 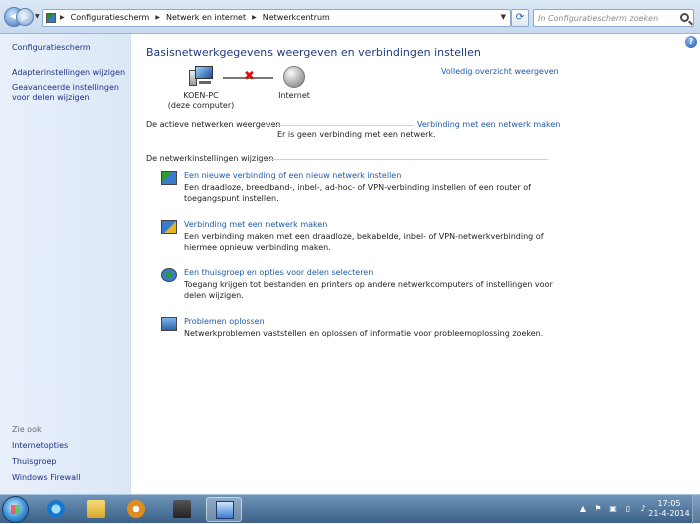 What do you see at coordinates (169, 324) in the screenshot?
I see `troubleshoot-icon` at bounding box center [169, 324].